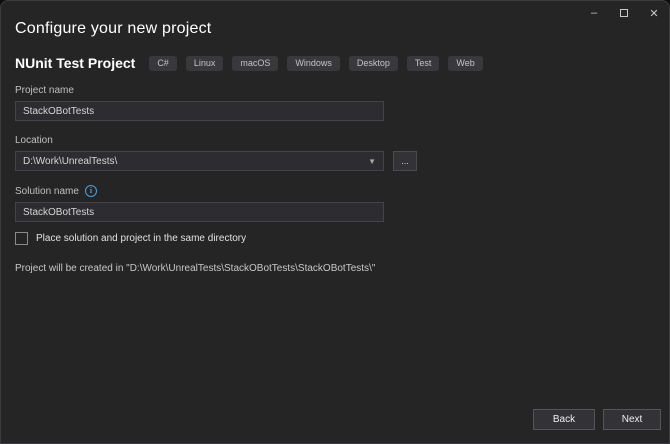 This screenshot has height=444, width=670. Describe the element at coordinates (47, 191) in the screenshot. I see `solution-name-label: Solution name` at that location.